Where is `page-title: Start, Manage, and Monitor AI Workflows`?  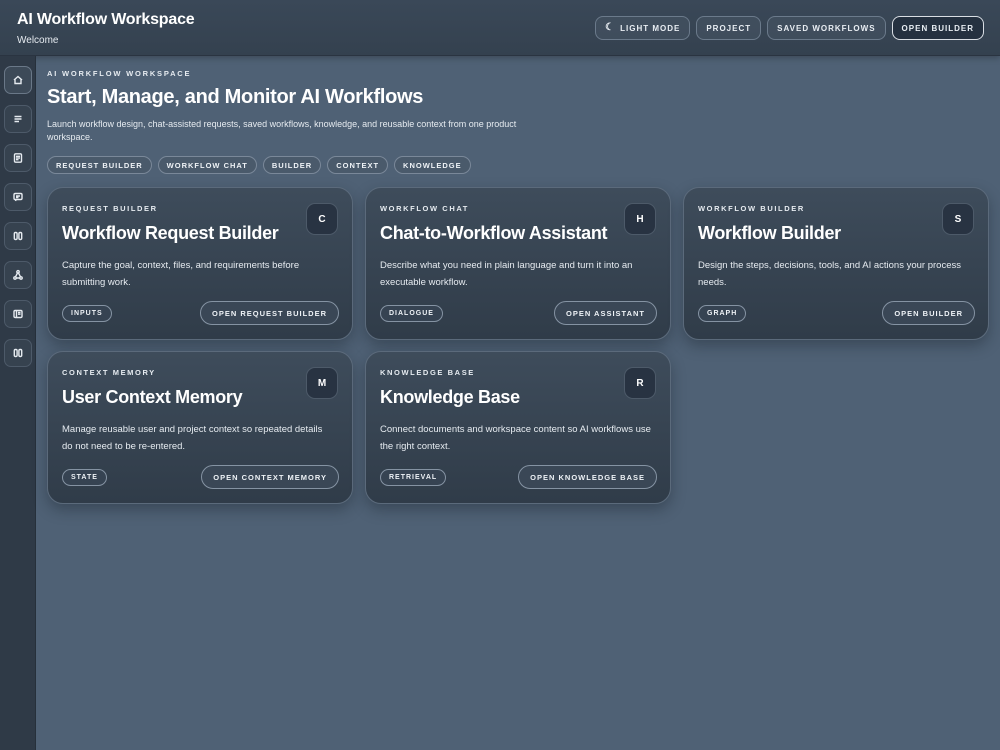
page-title: Start, Manage, and Monitor AI Workflows is located at coordinates (235, 97).